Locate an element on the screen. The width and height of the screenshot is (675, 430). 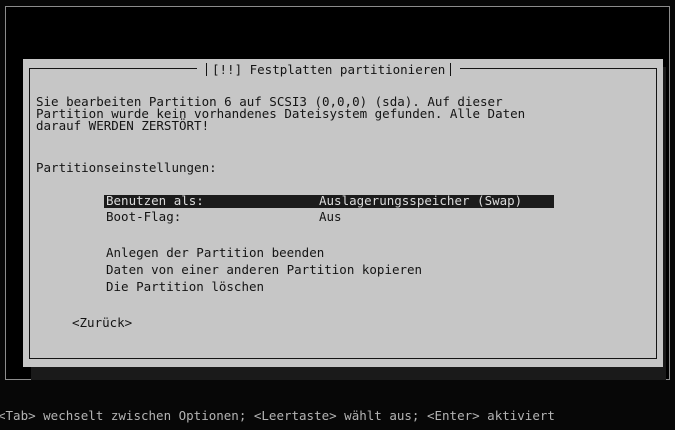
action-finish-partition: Anlegen der Partition beenden is located at coordinates (215, 253).